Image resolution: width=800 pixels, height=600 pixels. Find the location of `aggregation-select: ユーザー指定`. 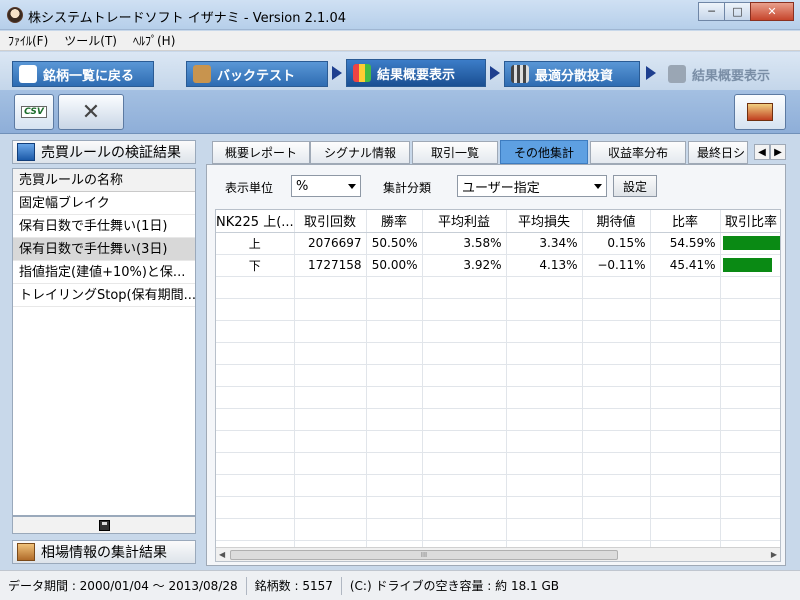

aggregation-select: ユーザー指定 is located at coordinates (532, 186).